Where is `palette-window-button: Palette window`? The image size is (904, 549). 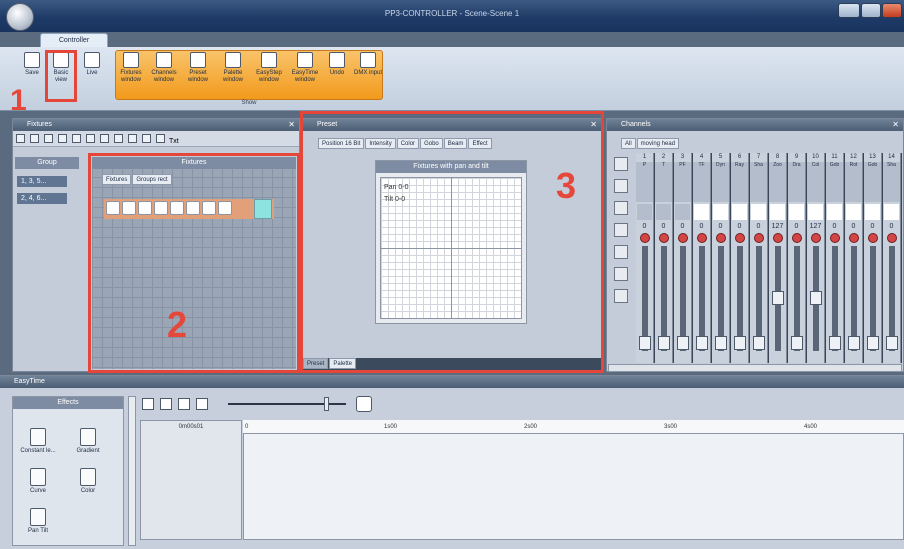
palette-window-button: Palette window is located at coordinates (233, 74).